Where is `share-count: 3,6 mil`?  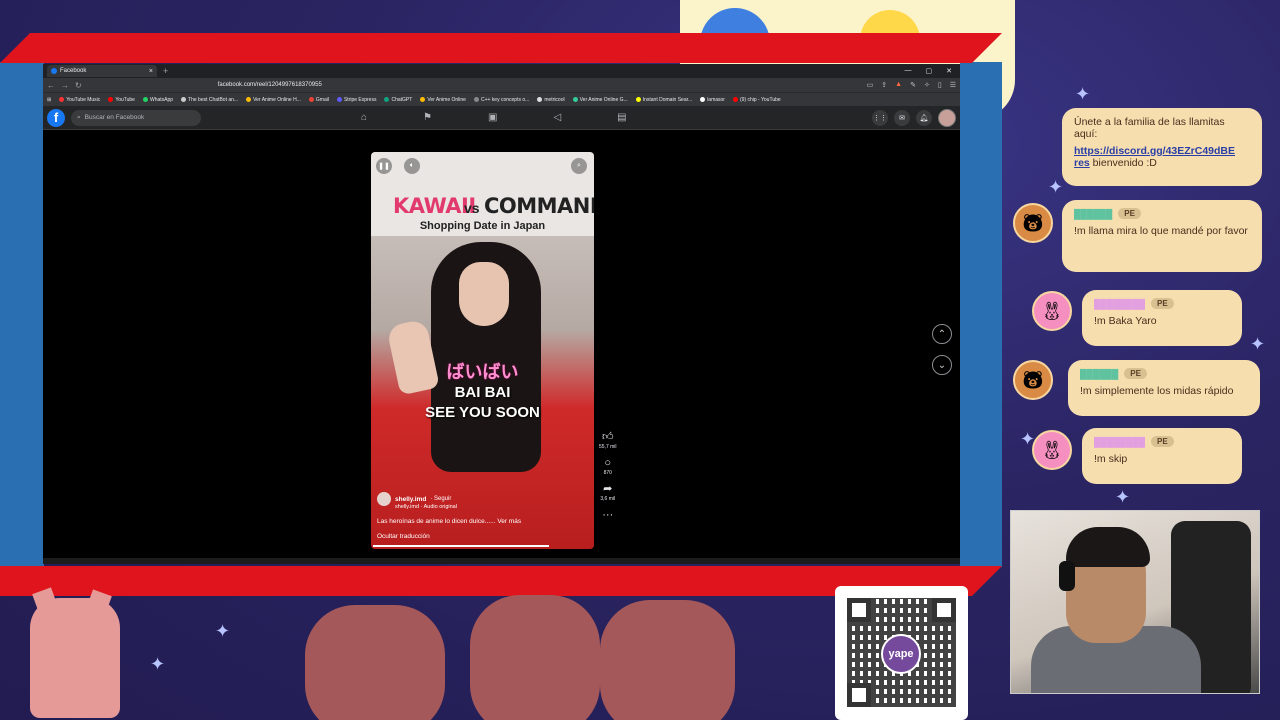
share-count: 3,6 mil is located at coordinates (608, 499).